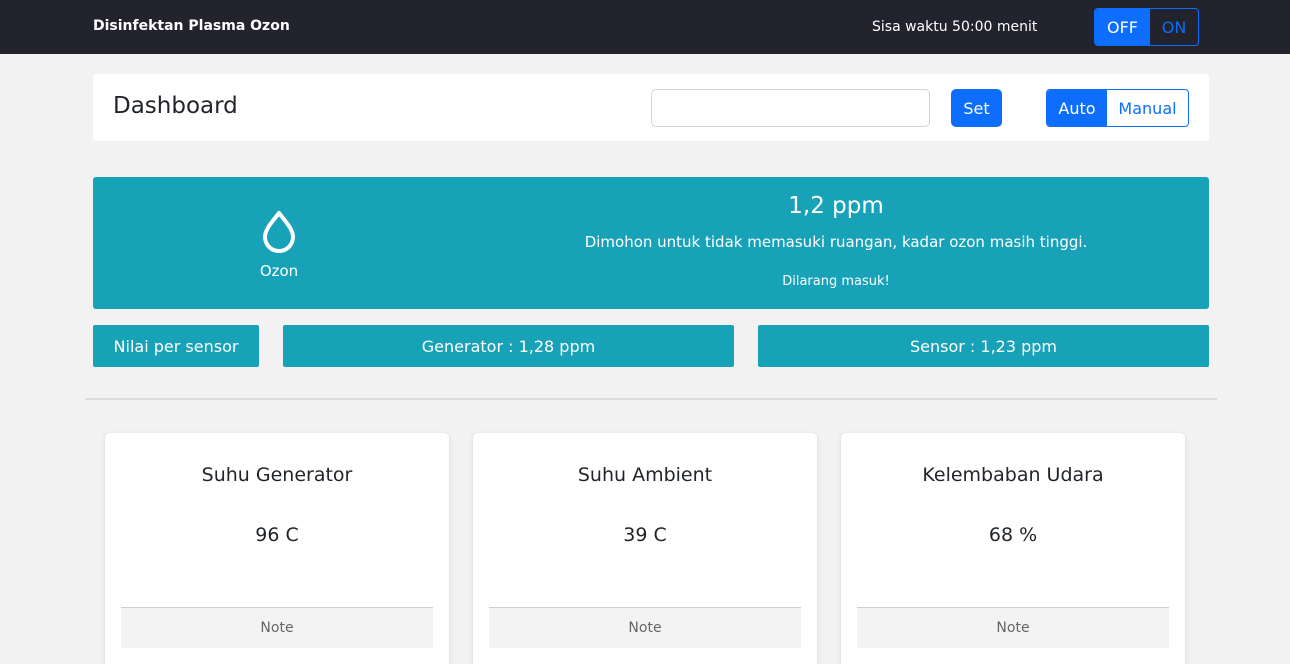 The width and height of the screenshot is (1290, 664). I want to click on mode-toggle: Auto Manual, so click(1117, 108).